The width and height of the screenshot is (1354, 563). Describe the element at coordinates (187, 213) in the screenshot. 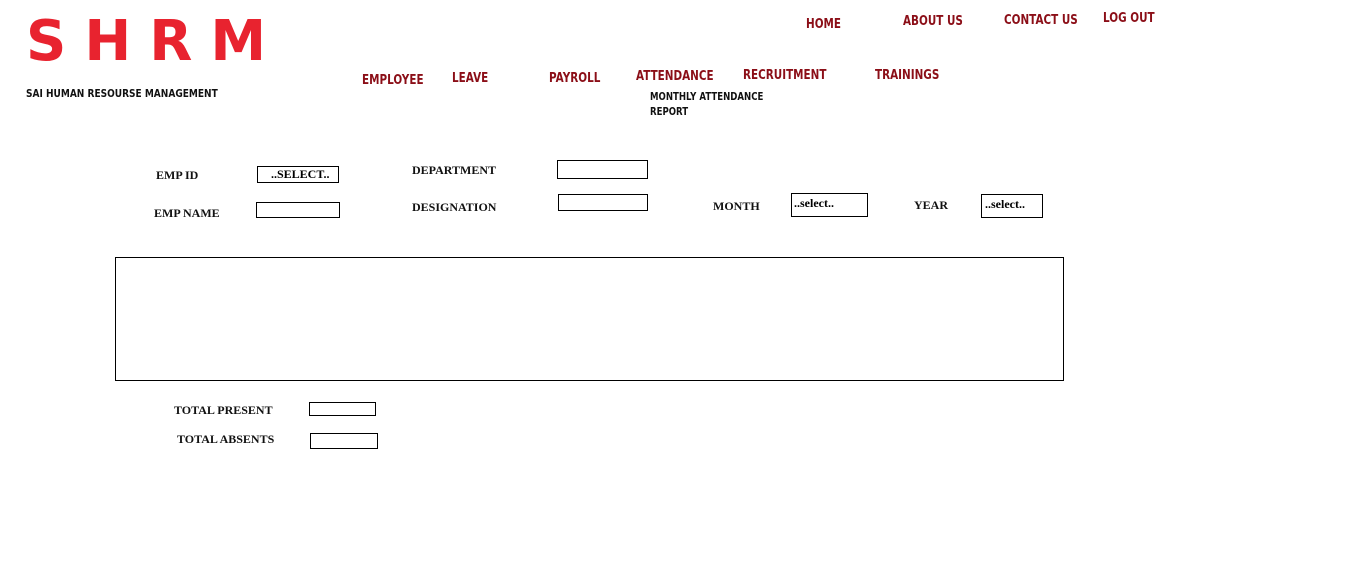

I see `emp-name-label: EMP NAME` at that location.